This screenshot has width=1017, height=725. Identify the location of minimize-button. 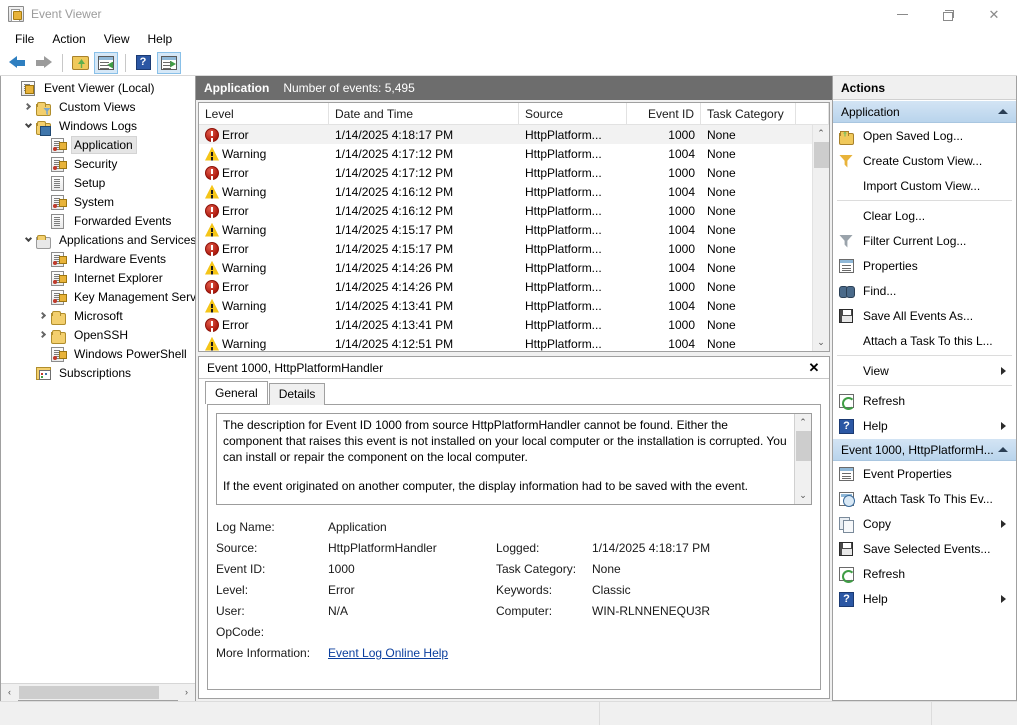
(902, 14).